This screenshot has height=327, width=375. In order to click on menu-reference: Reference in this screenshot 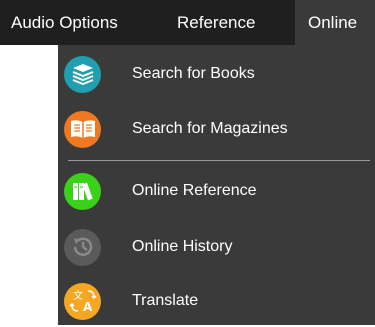, I will do `click(227, 22)`.